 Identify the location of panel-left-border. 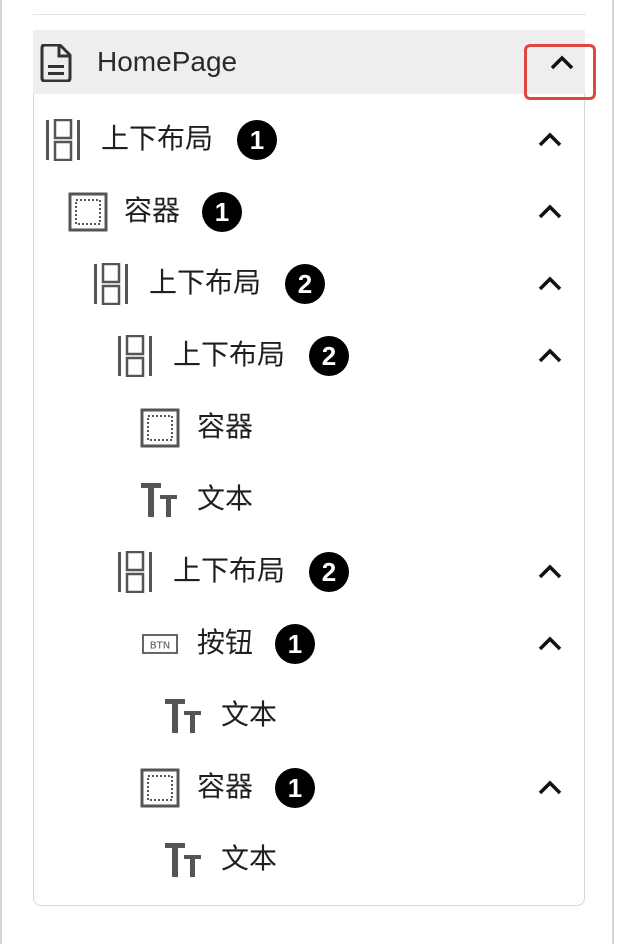
(1, 472).